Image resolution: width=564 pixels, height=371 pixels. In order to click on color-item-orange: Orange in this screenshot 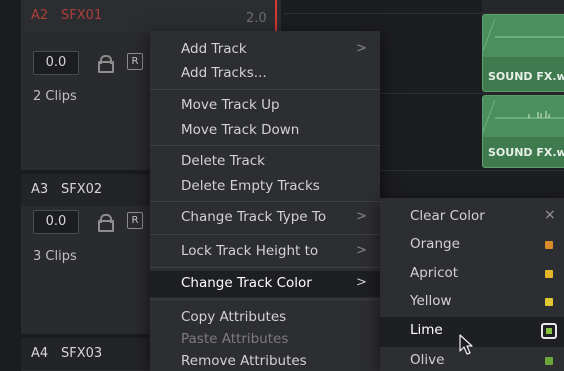, I will do `click(472, 245)`.